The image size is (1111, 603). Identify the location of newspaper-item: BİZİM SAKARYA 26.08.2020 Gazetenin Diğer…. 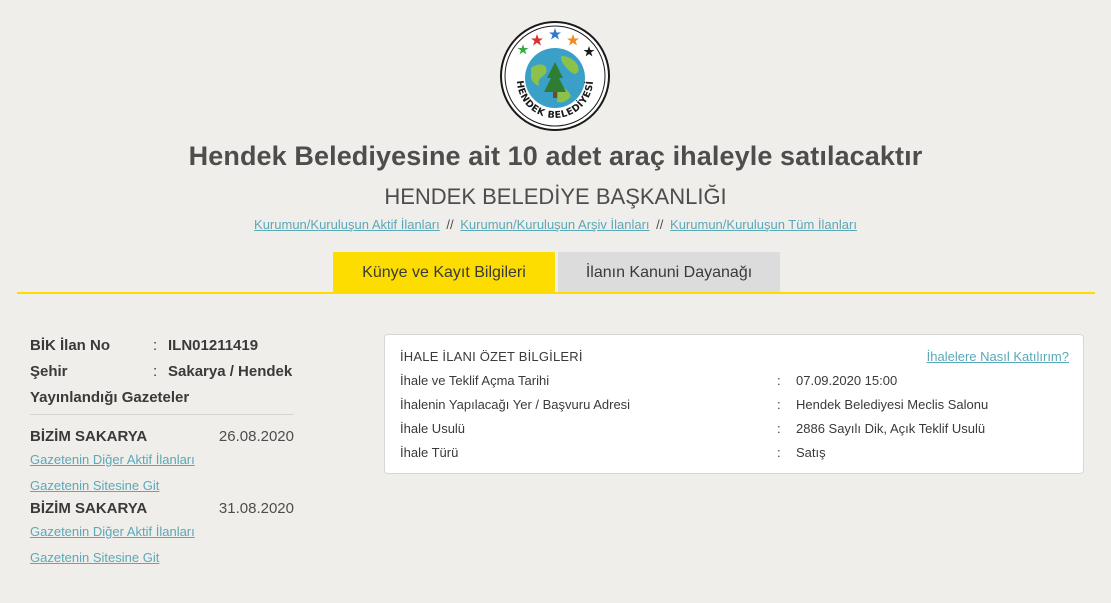
(162, 463).